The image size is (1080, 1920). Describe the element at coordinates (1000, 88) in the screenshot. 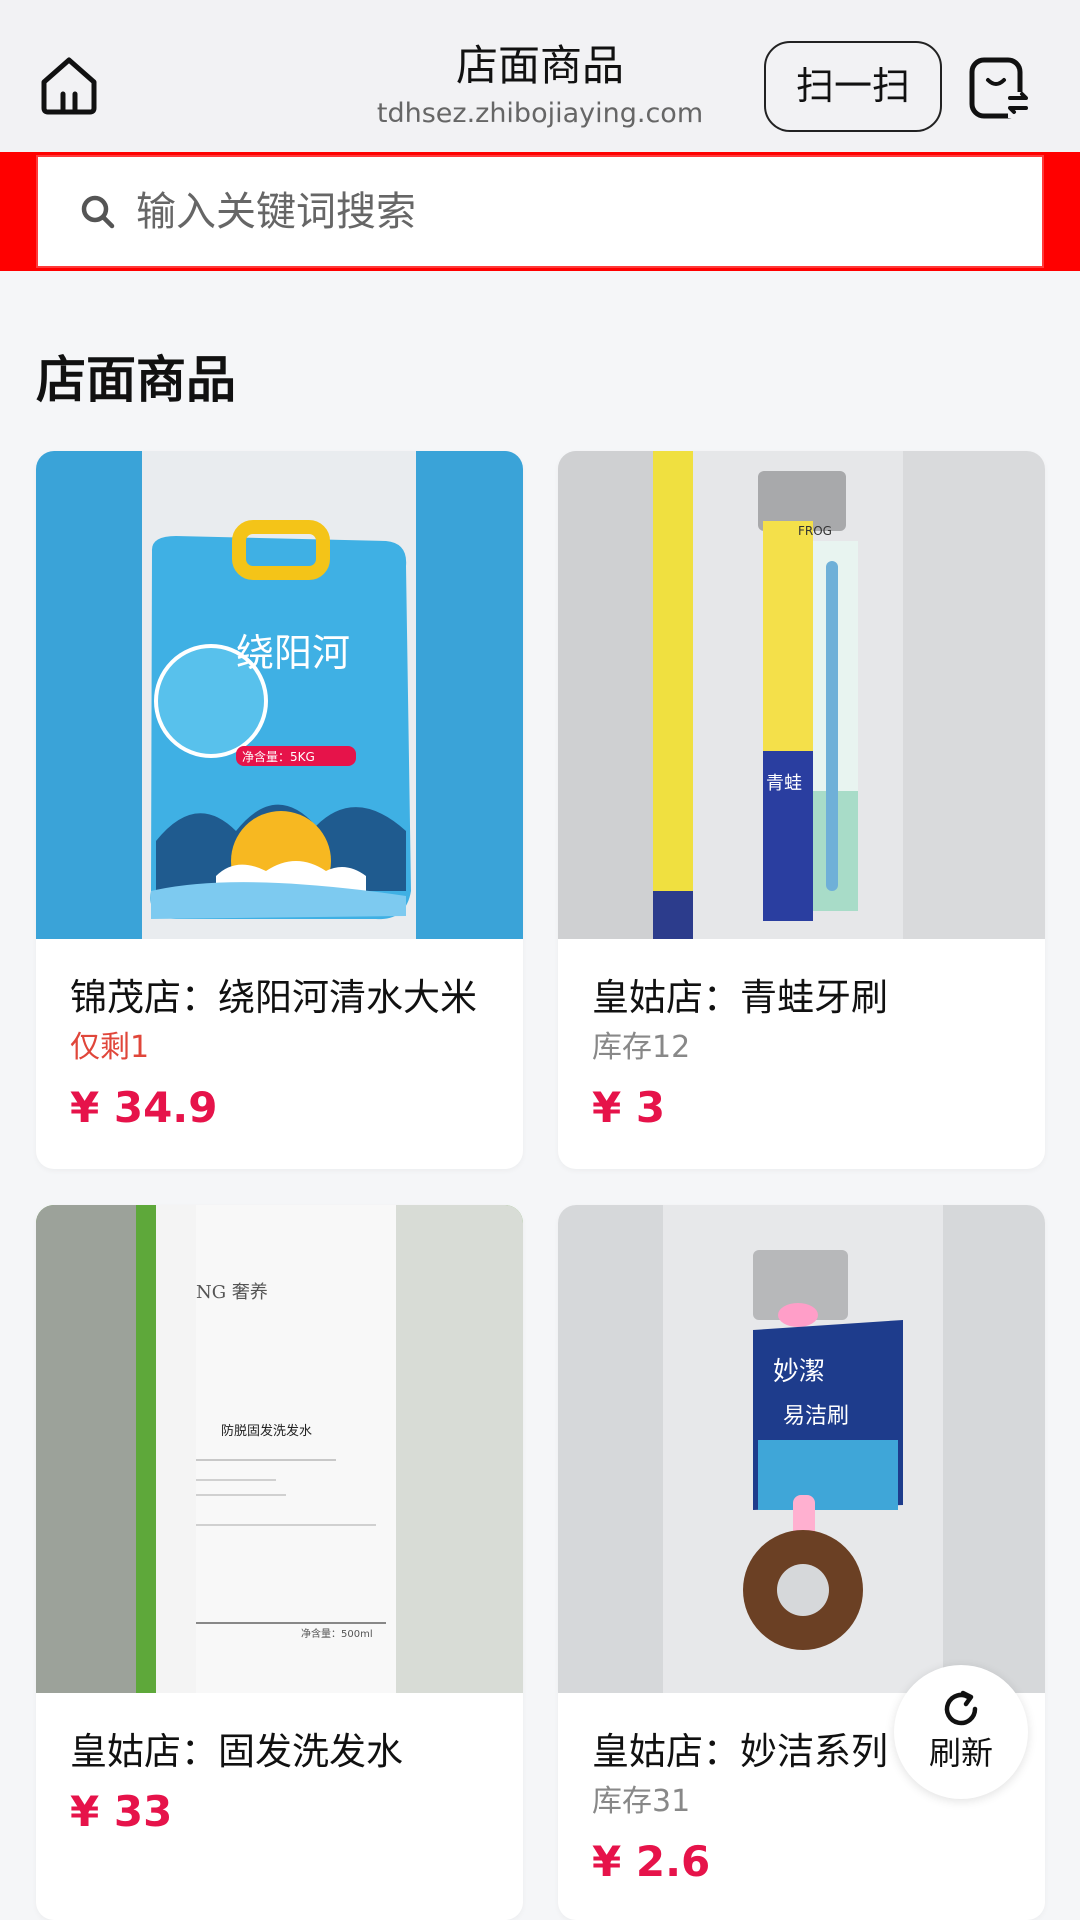

I see `mini-program-icon` at that location.